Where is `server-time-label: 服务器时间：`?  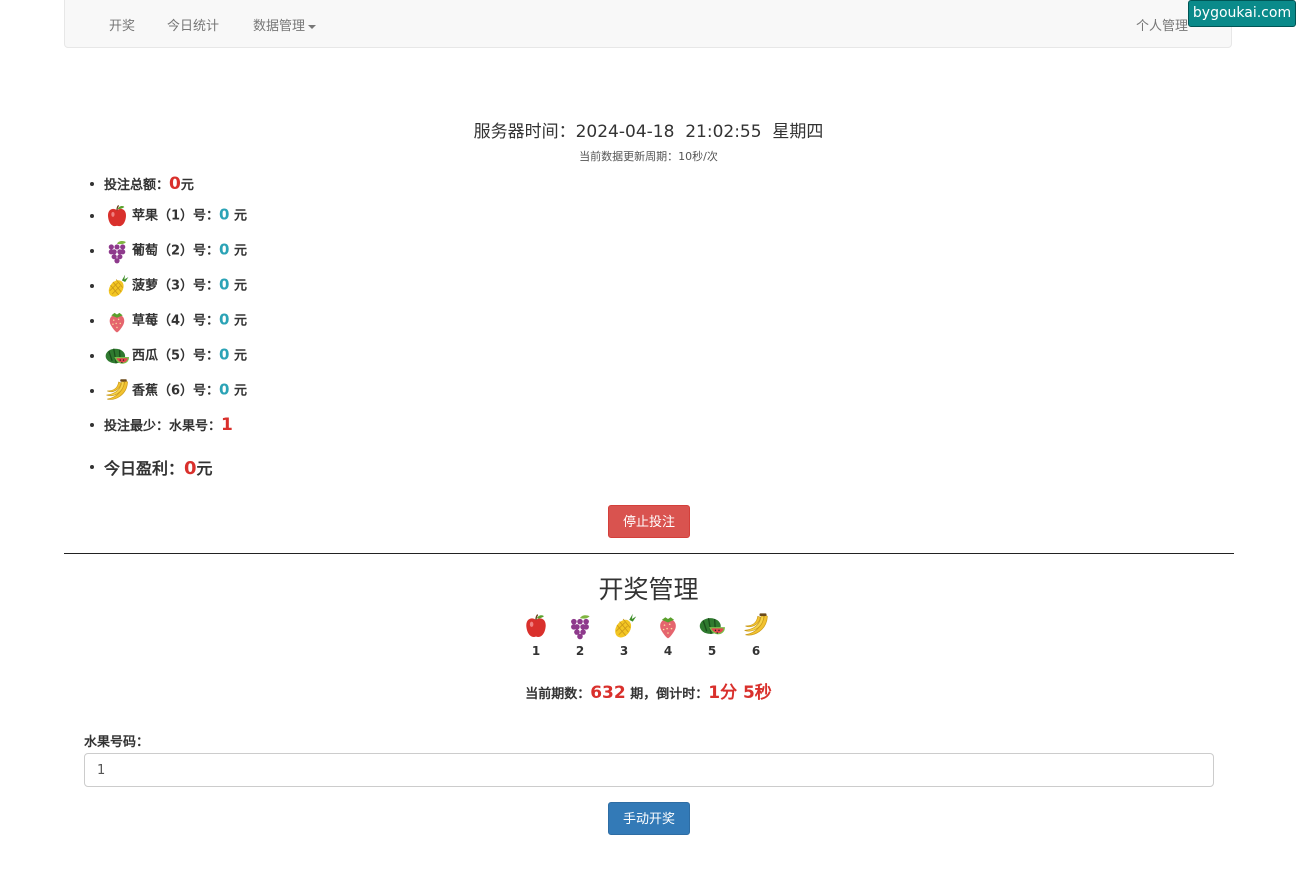 server-time-label: 服务器时间： is located at coordinates (524, 132).